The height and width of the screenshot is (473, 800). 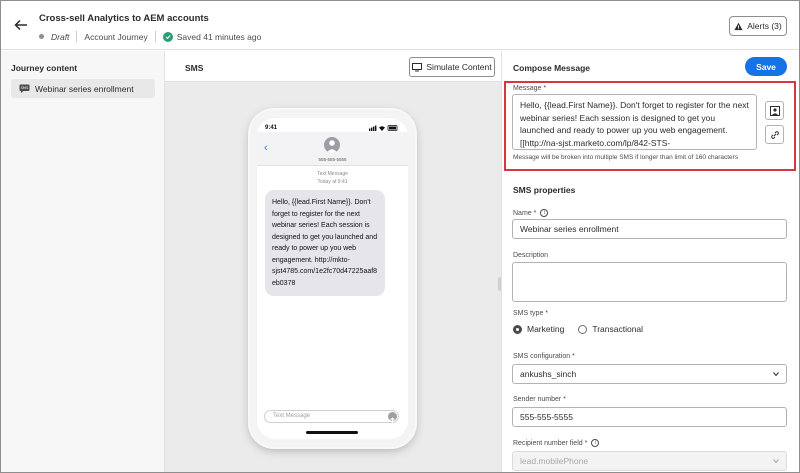 I want to click on person-card-icon, so click(x=774, y=110).